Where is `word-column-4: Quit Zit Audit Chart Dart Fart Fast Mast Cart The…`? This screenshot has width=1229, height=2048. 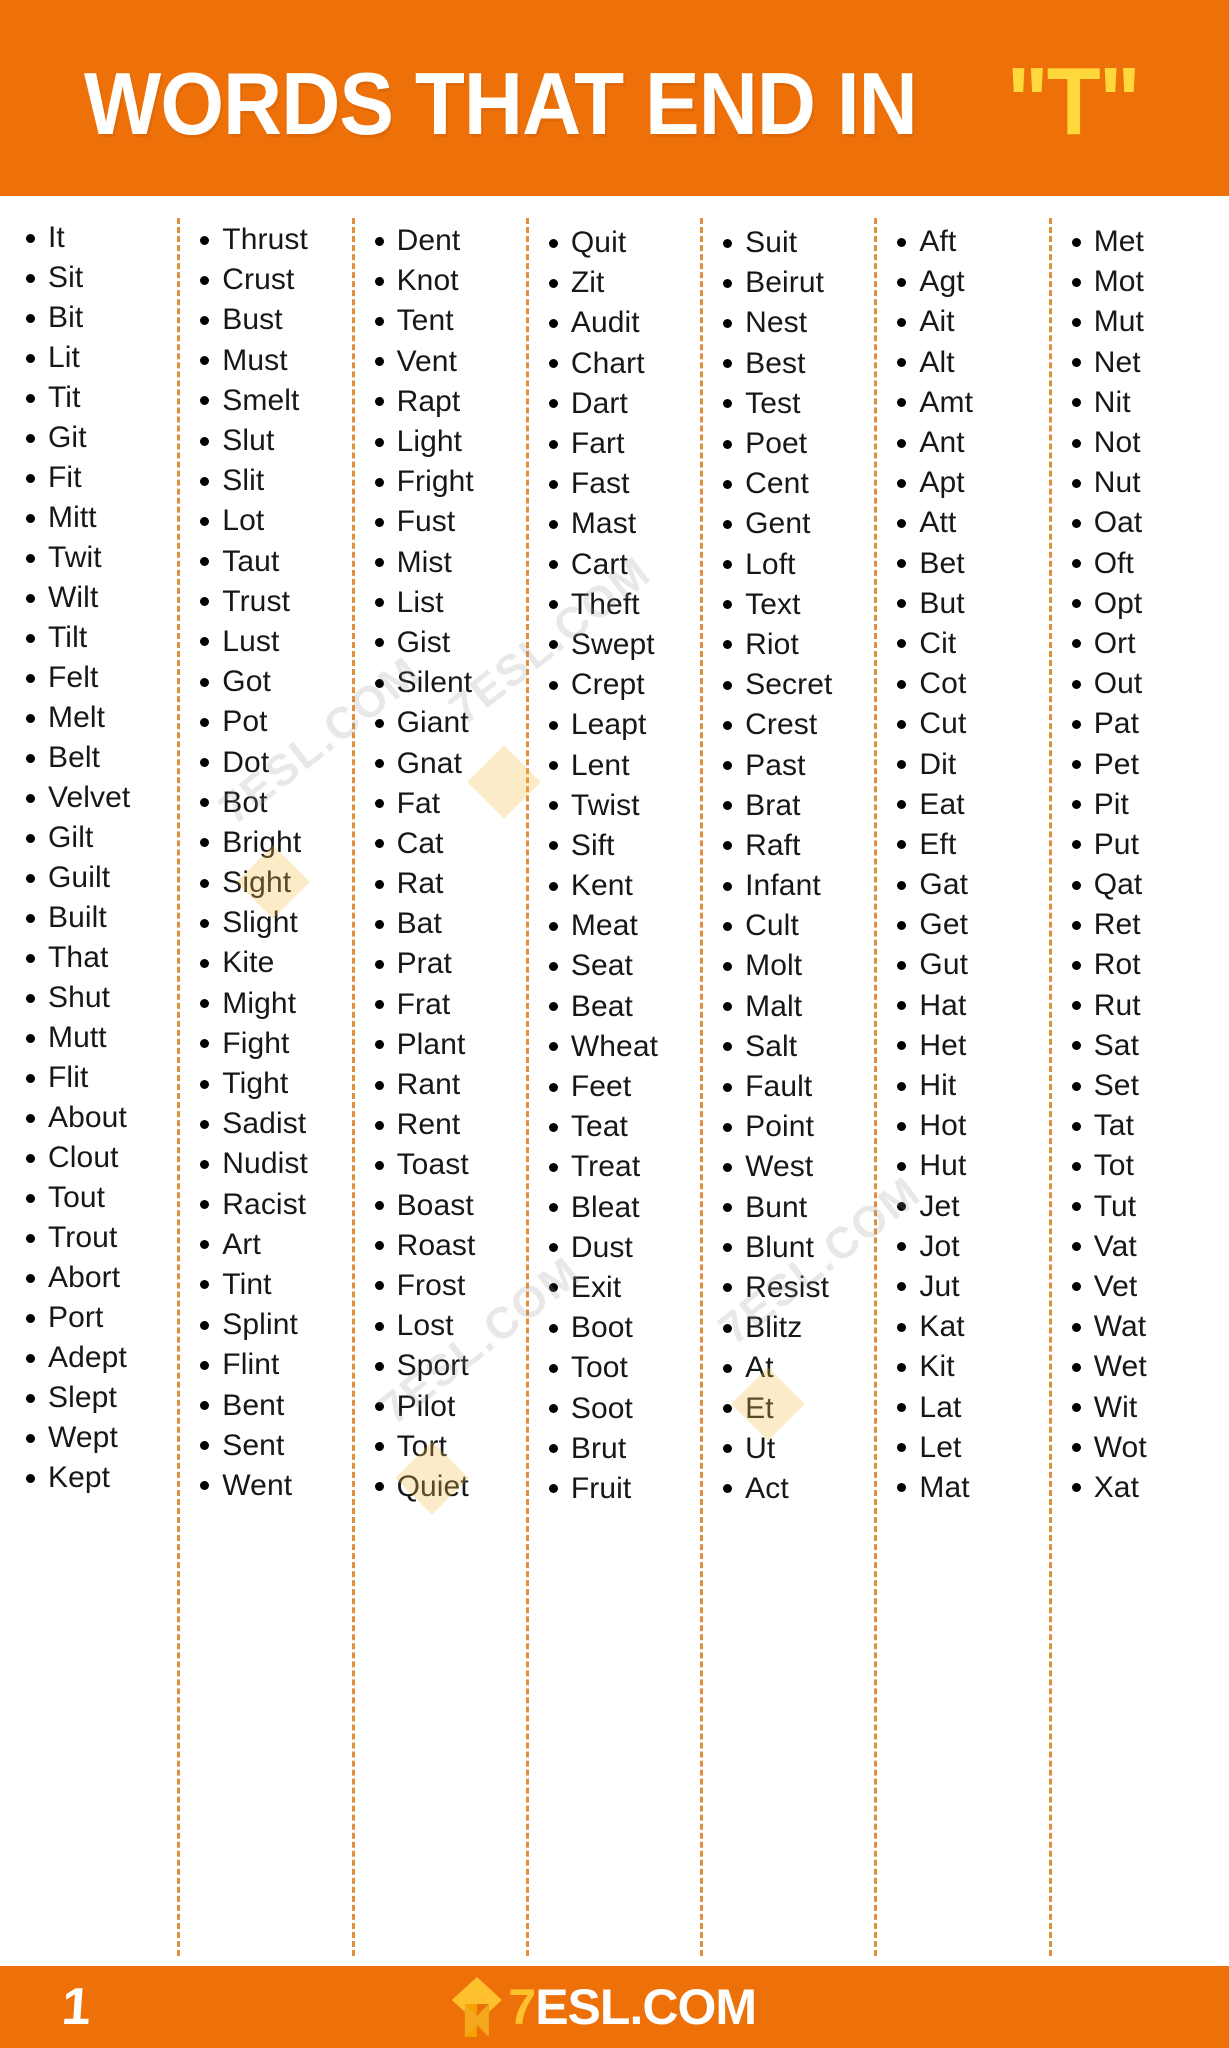
word-column-4: Quit Zit Audit Chart Dart Fart Fast Mast Cart The… is located at coordinates (612, 1087).